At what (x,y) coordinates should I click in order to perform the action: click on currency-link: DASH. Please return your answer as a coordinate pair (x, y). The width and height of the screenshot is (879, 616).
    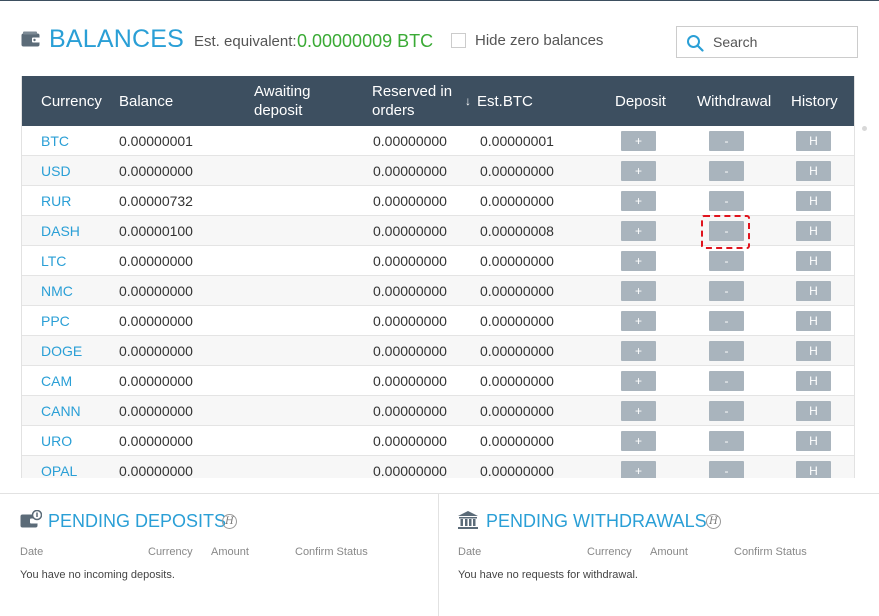
    Looking at the image, I should click on (60, 231).